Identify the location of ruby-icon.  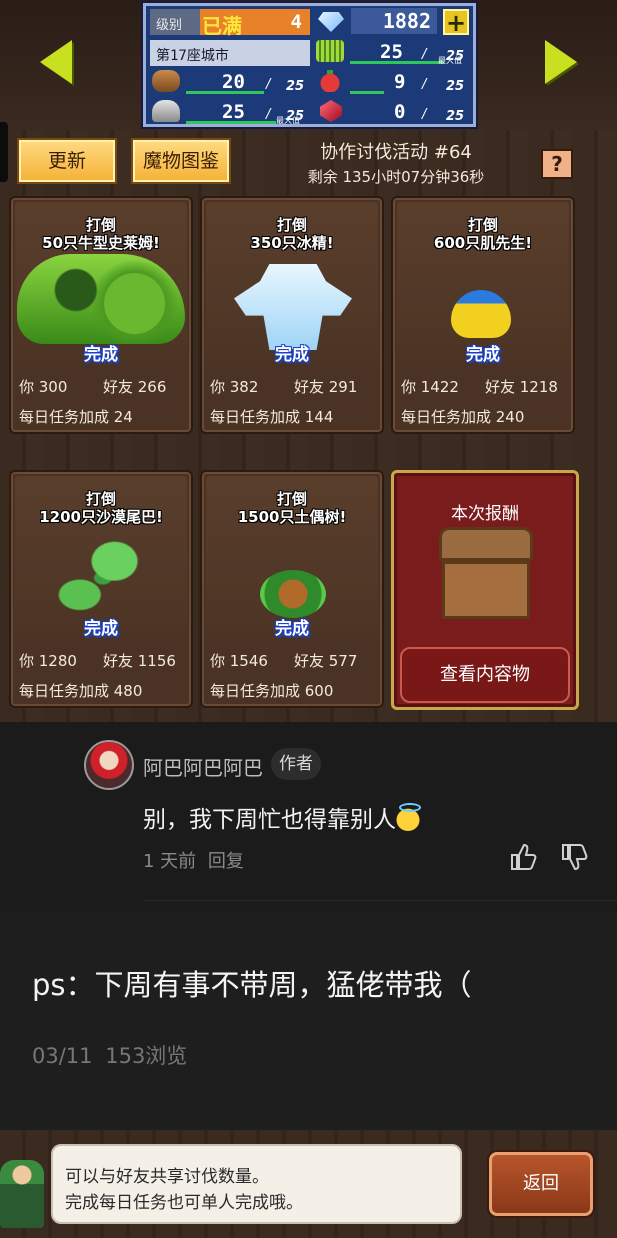
(331, 111).